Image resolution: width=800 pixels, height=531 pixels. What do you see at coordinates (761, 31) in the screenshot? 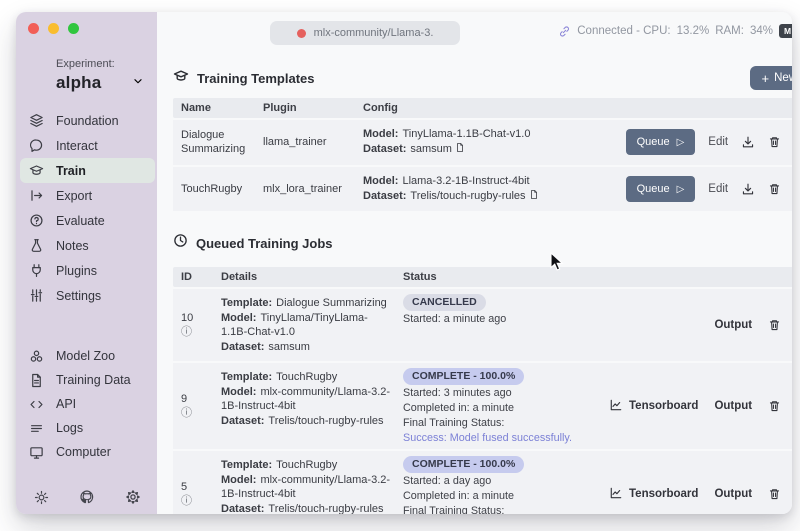
I see `ram-value: 34%` at bounding box center [761, 31].